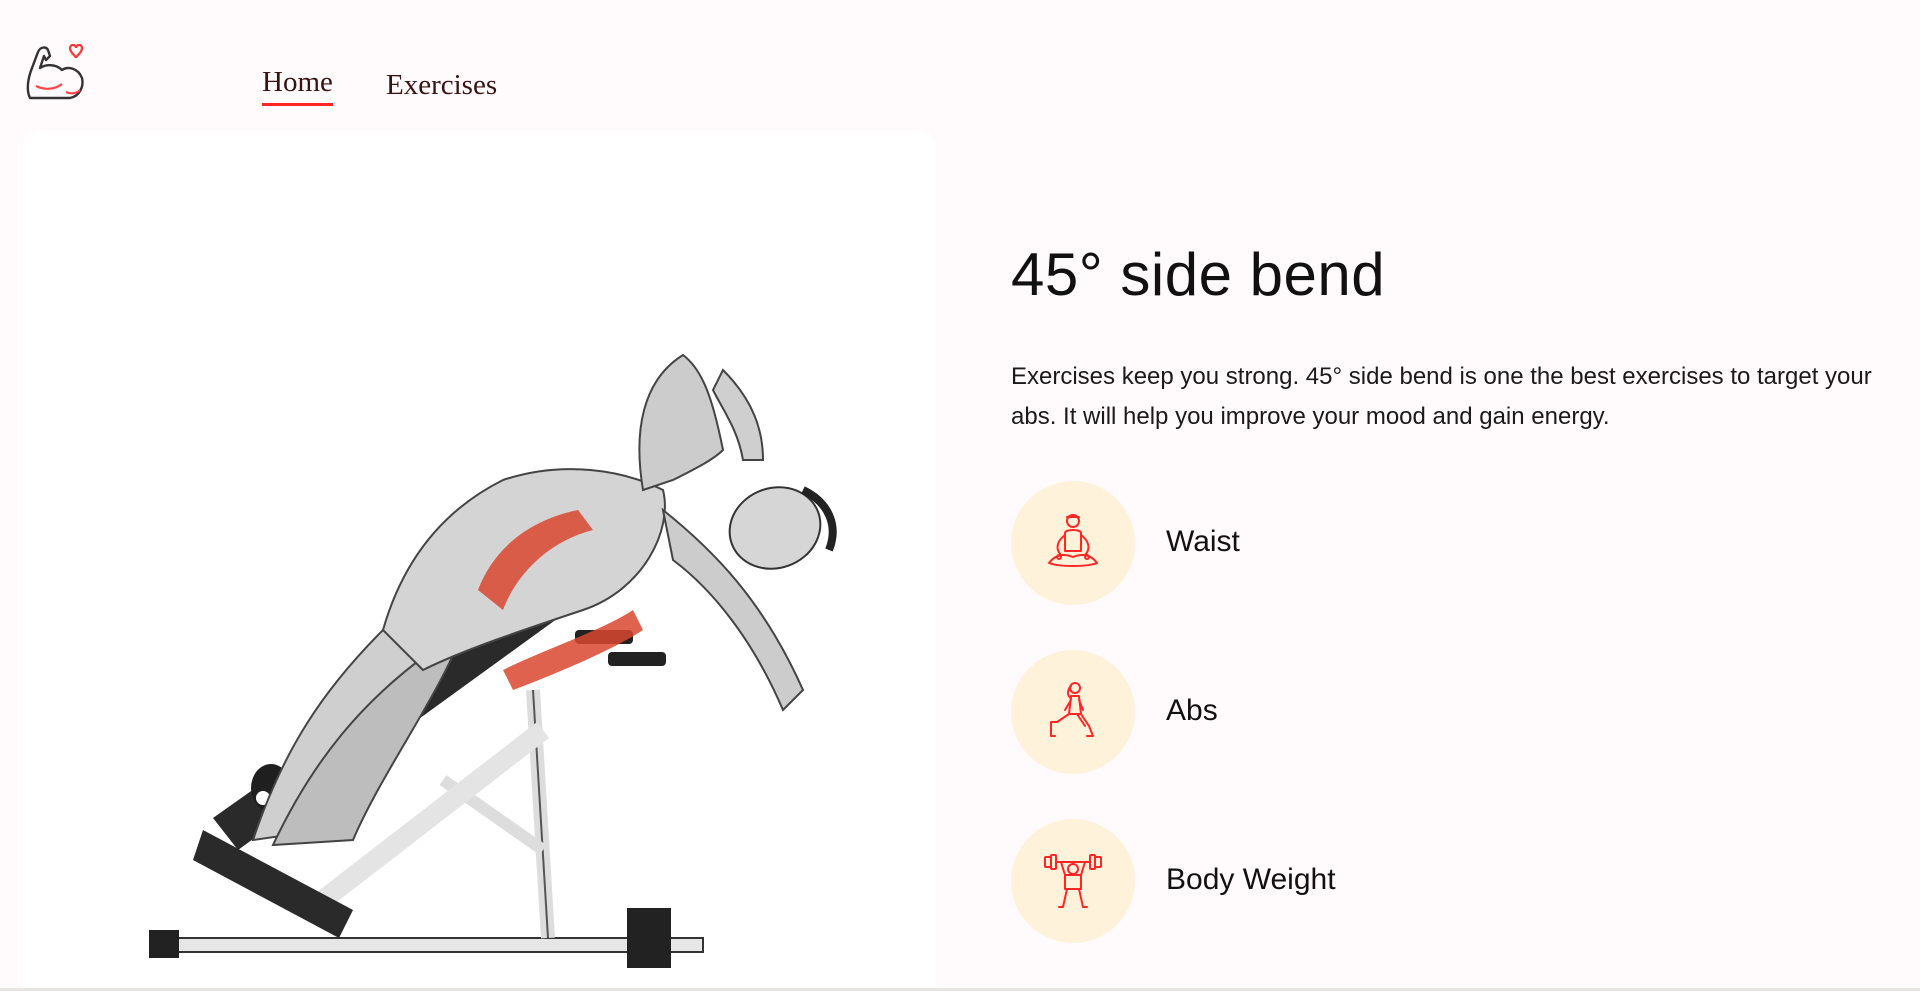 The image size is (1920, 991). Describe the element at coordinates (1203, 541) in the screenshot. I see `tag-label: Waist` at that location.